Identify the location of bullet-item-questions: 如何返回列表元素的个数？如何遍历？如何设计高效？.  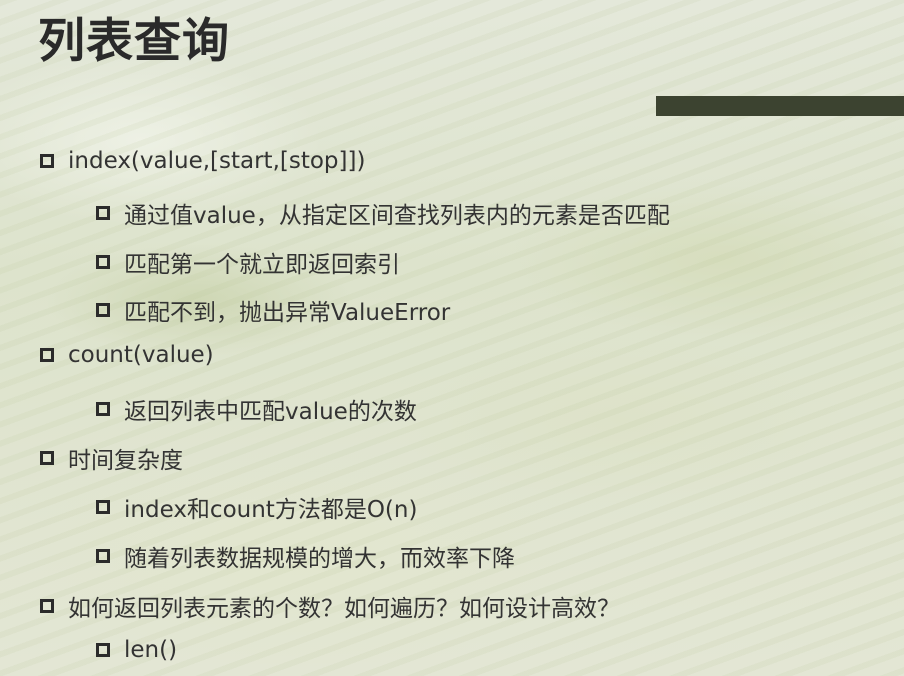
(330, 606).